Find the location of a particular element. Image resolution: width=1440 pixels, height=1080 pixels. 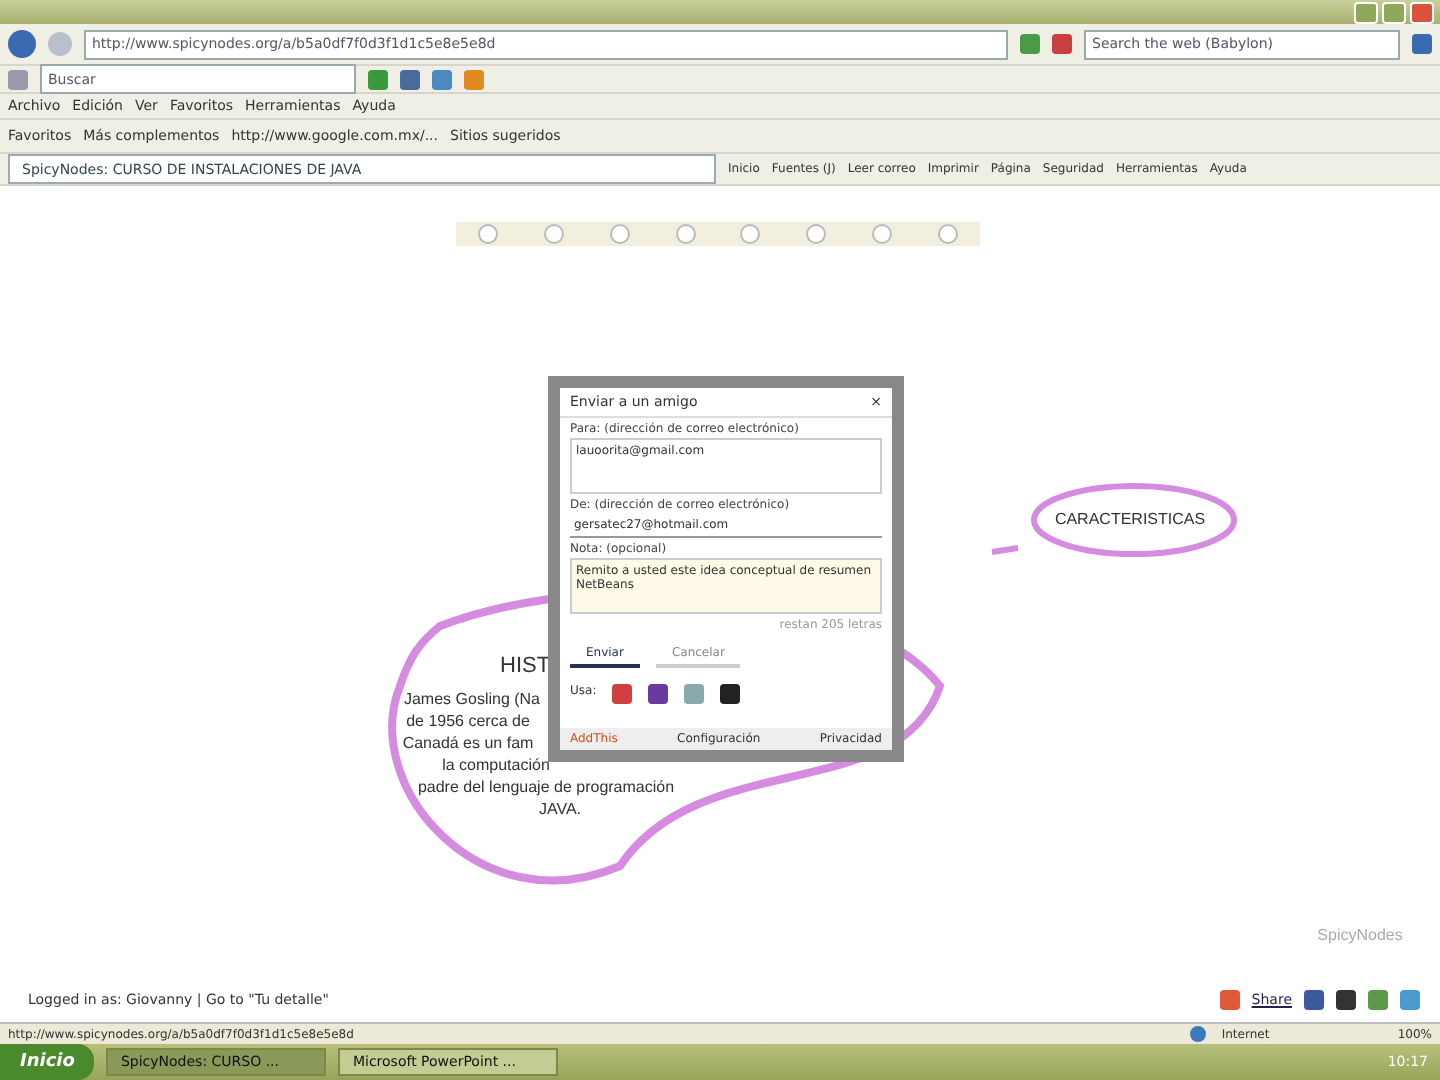

minimize-button is located at coordinates (1366, 12).